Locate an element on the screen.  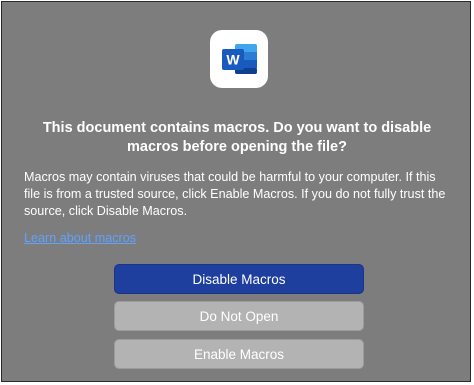
learn-about-macros-link: Learn about macros is located at coordinates (80, 238).